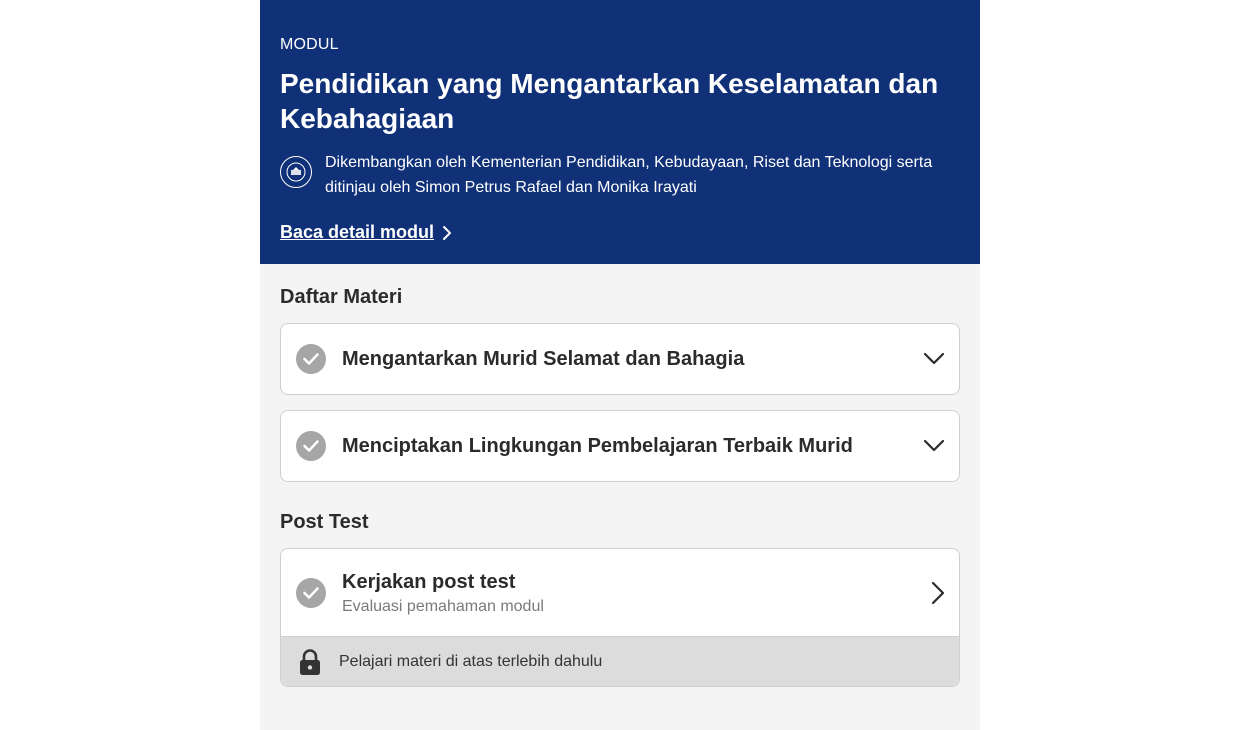 This screenshot has width=1245, height=730. I want to click on post-test-section-title: Post Test, so click(324, 522).